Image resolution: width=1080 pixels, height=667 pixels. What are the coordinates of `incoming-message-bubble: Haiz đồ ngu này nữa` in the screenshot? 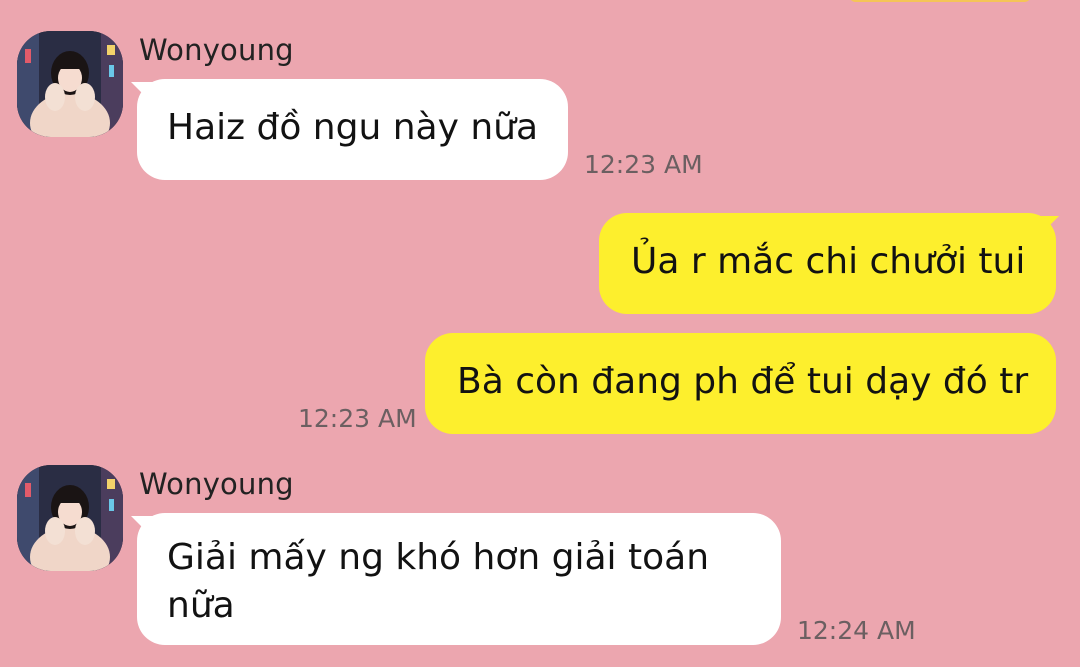 It's located at (352, 129).